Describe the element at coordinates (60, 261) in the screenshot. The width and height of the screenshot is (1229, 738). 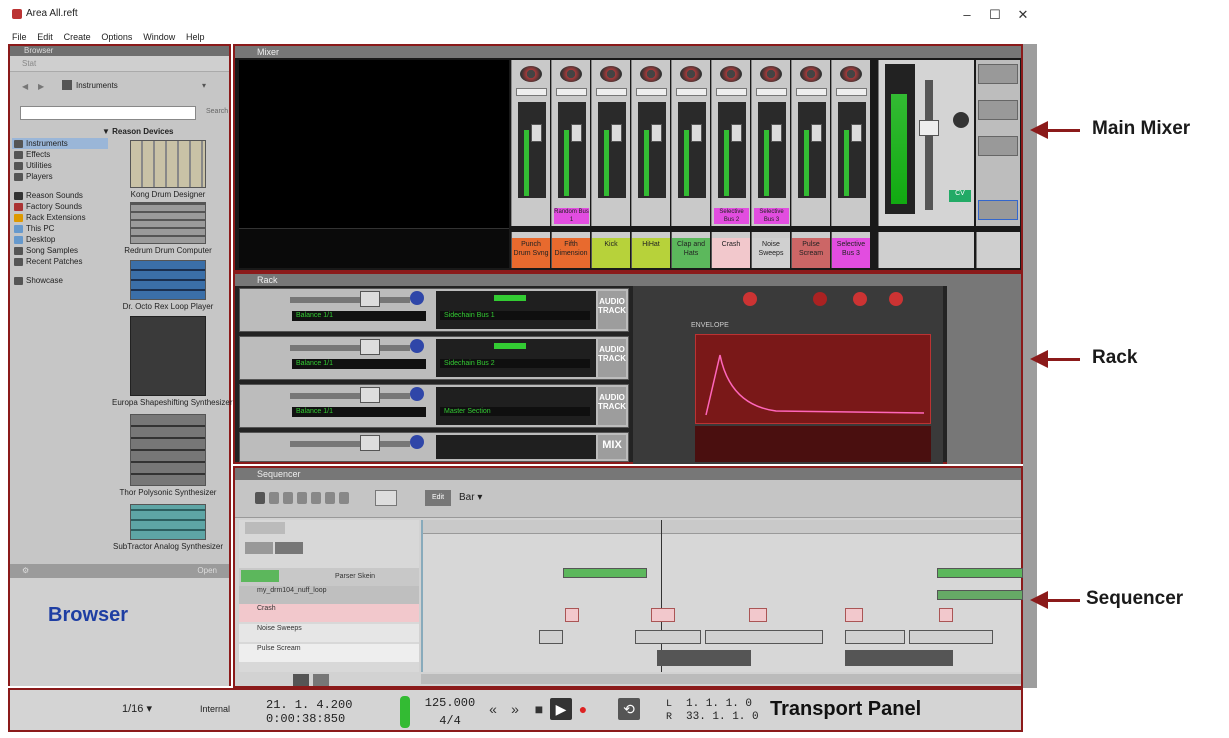
I see `sidebar-item-recent-patches: Recent Patches` at that location.